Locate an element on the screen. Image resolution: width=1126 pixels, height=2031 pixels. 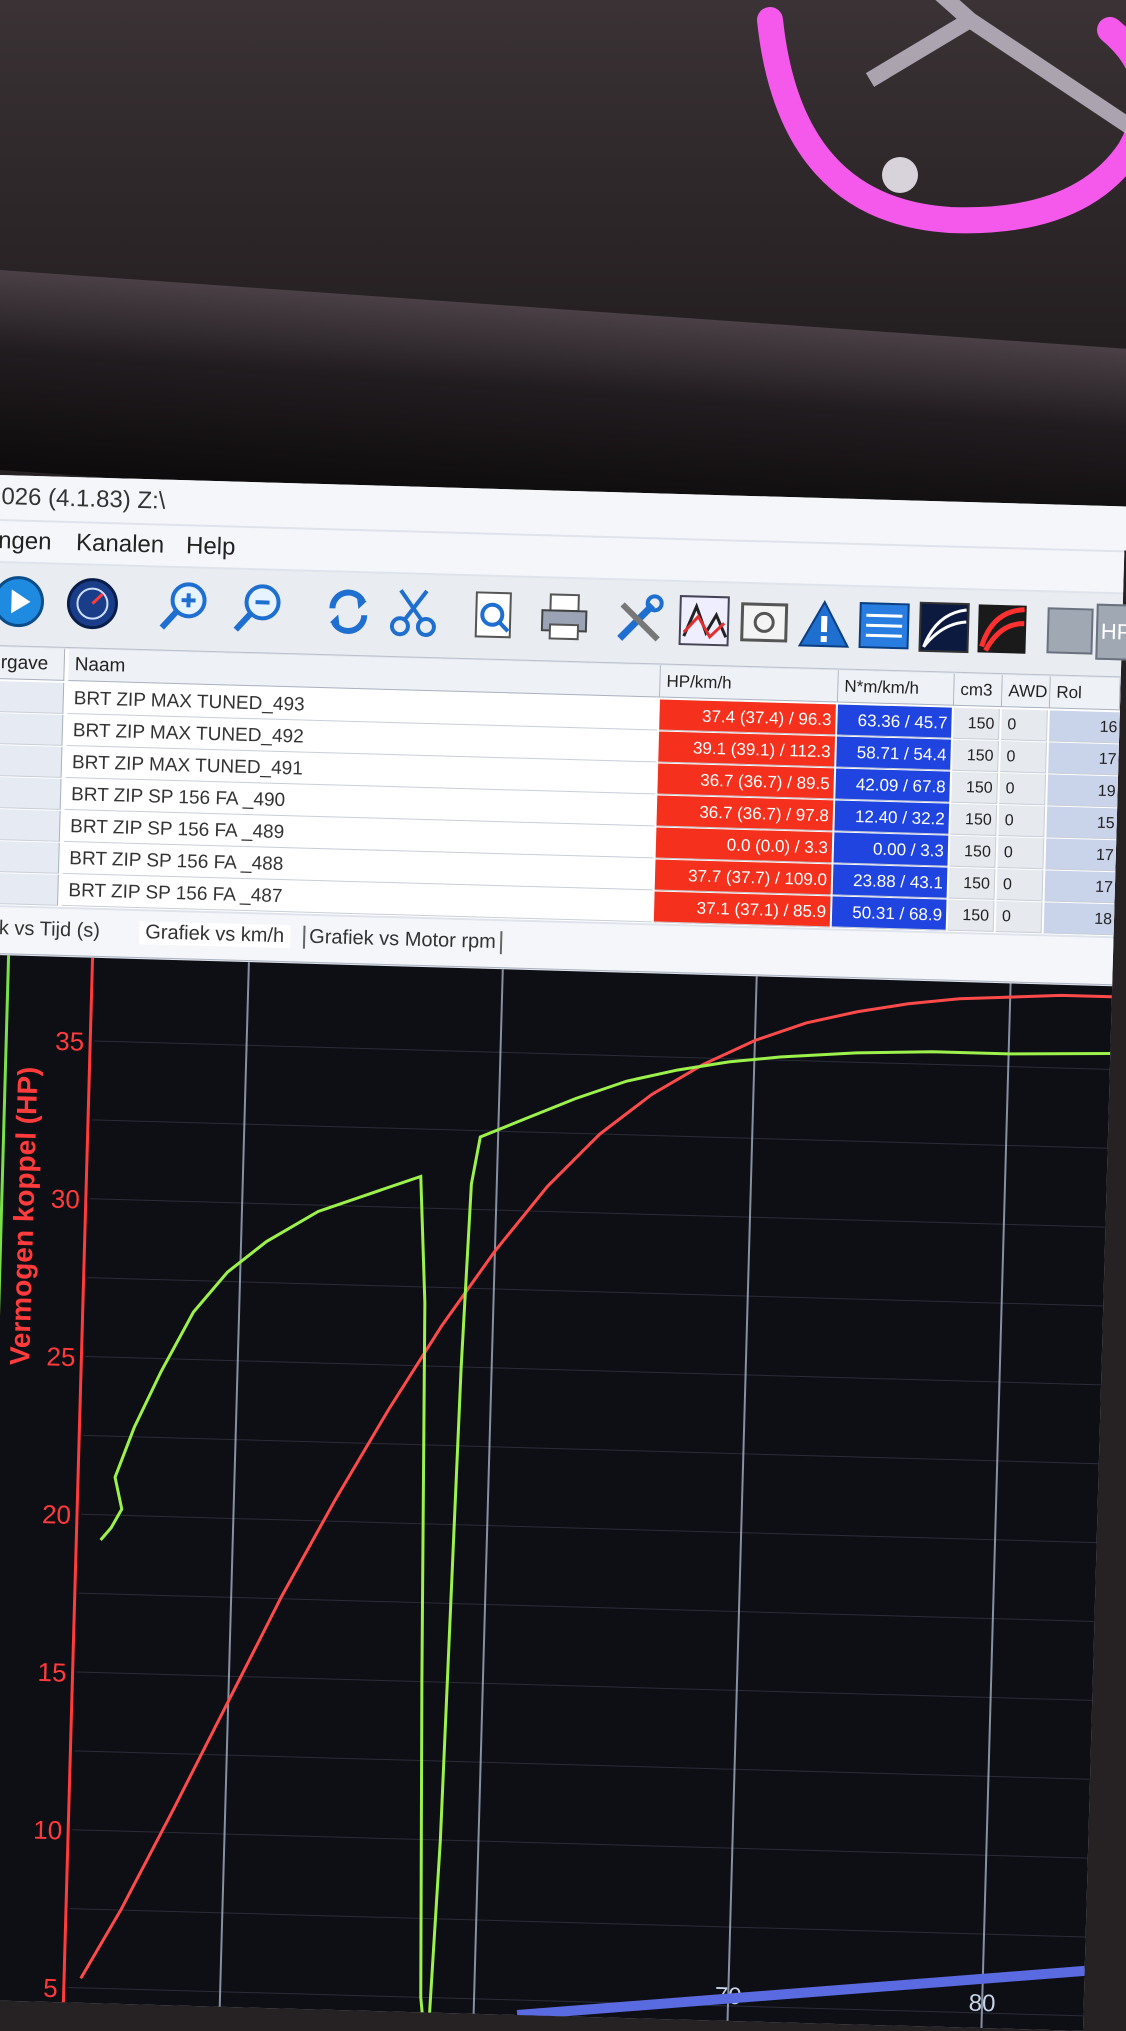
run-nm: 0.00 / 3.3 is located at coordinates (891, 849).